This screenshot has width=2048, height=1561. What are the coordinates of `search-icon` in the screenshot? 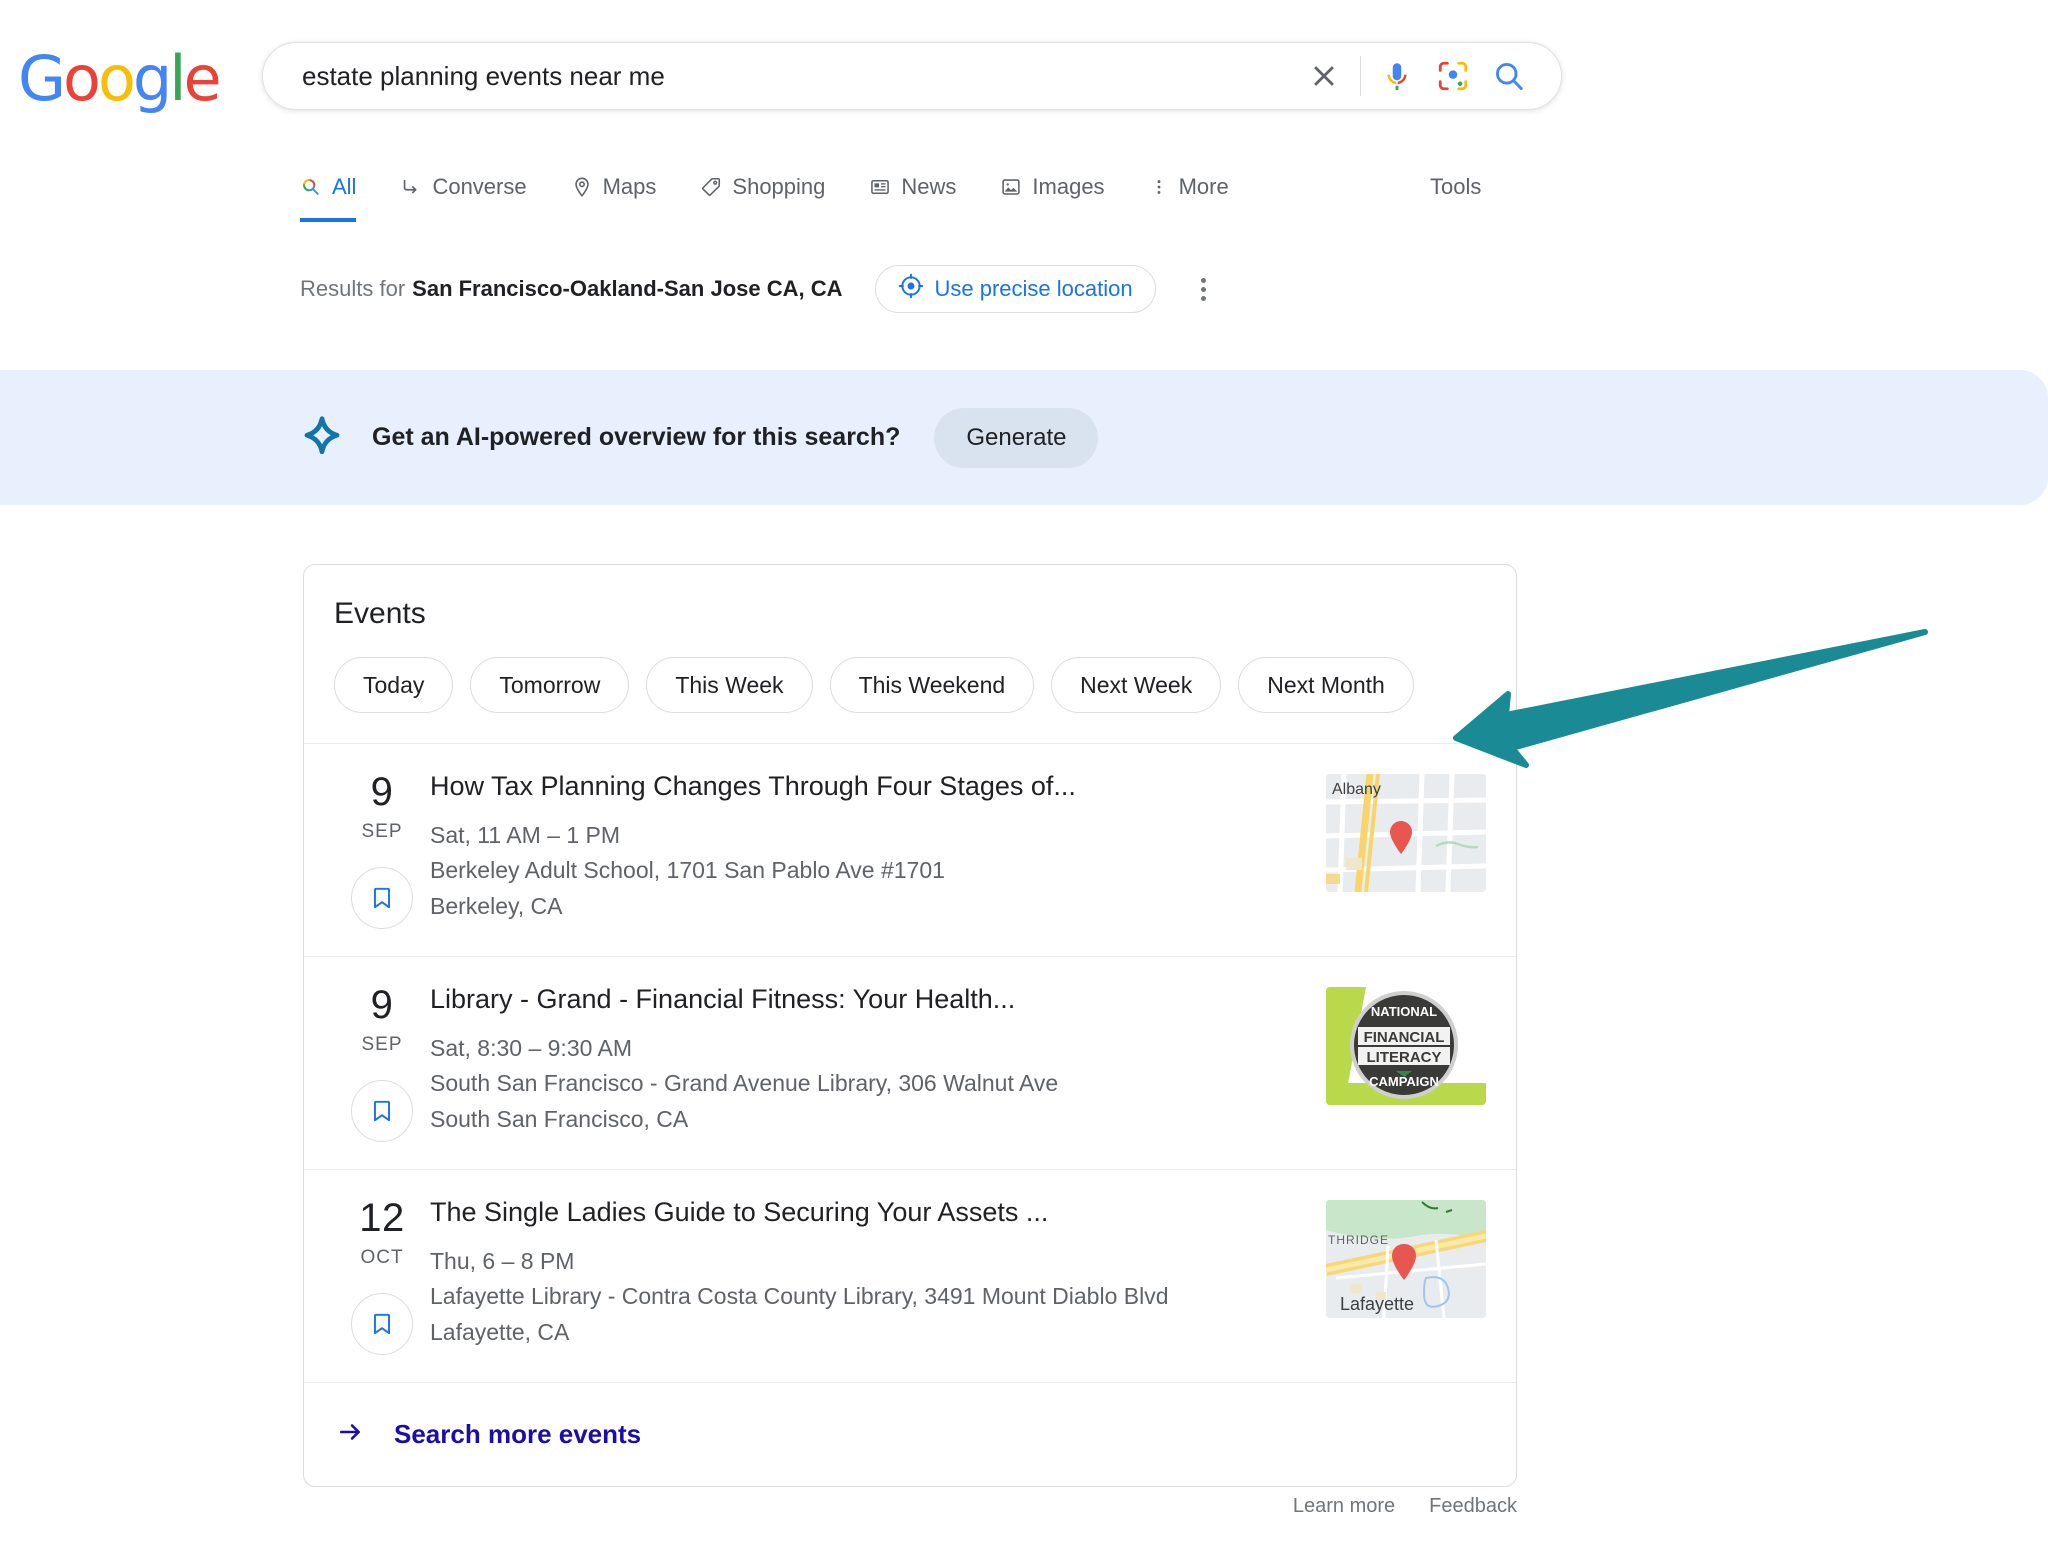 It's located at (1509, 77).